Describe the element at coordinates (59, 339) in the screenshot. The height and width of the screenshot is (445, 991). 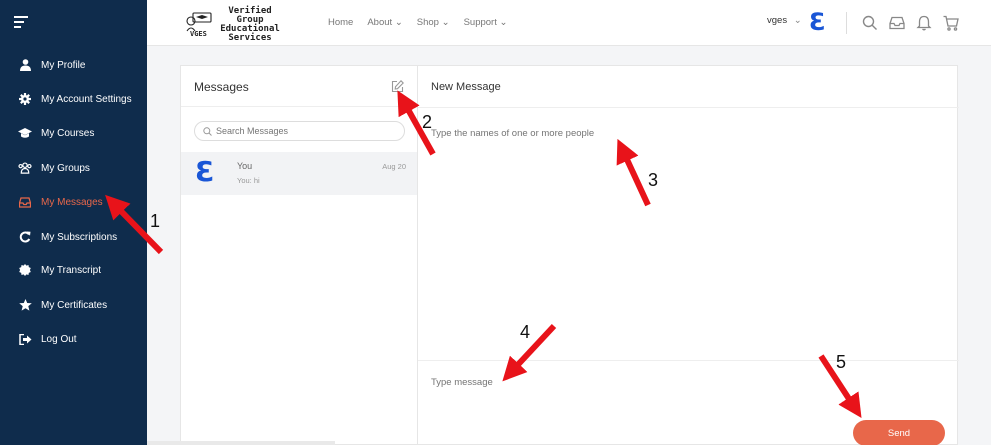
I see `sidebar-item-label: Log Out` at that location.